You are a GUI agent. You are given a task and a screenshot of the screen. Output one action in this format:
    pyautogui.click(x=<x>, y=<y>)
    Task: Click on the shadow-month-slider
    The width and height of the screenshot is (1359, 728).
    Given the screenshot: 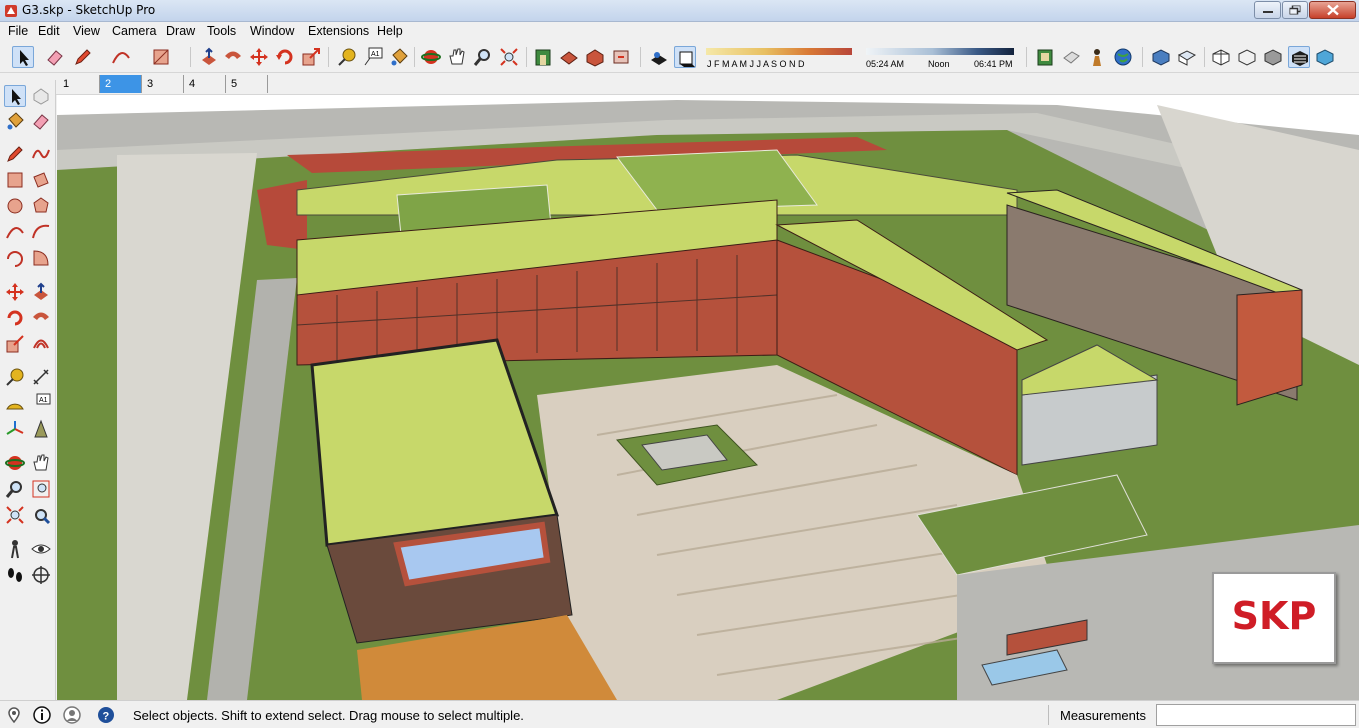 What is the action you would take?
    pyautogui.click(x=779, y=51)
    